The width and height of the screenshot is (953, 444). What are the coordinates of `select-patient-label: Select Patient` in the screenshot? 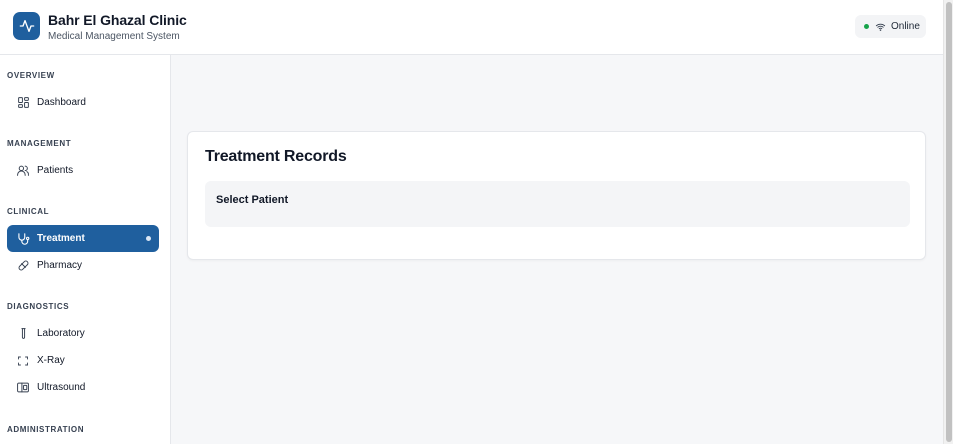 It's located at (252, 200).